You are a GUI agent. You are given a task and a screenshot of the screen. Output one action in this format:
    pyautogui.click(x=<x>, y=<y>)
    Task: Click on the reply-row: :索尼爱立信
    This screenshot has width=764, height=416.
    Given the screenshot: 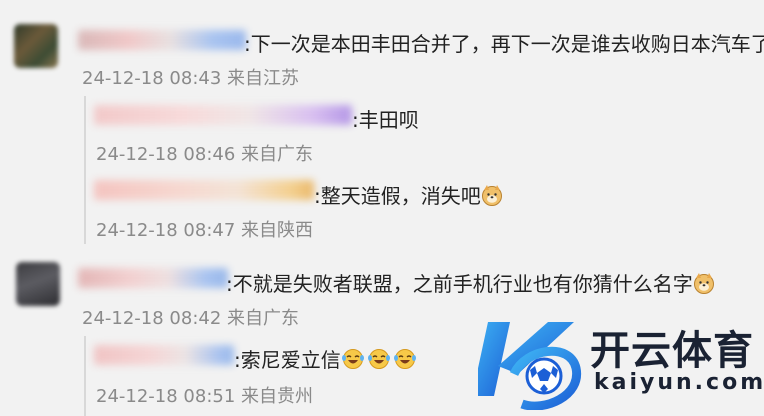 What is the action you would take?
    pyautogui.click(x=325, y=358)
    